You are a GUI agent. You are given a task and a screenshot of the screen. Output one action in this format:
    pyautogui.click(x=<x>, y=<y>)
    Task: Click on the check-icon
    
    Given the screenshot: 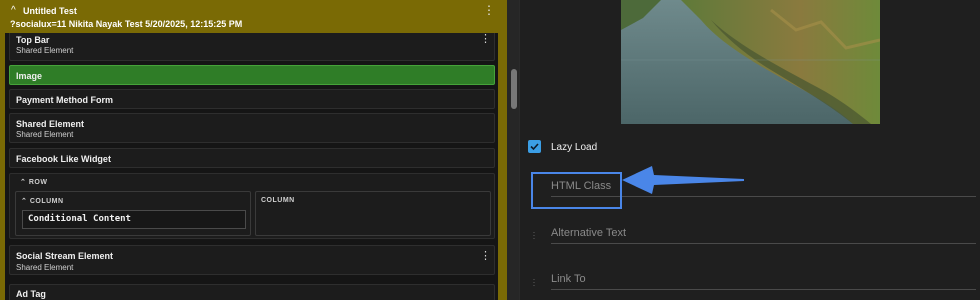 What is the action you would take?
    pyautogui.click(x=534, y=147)
    